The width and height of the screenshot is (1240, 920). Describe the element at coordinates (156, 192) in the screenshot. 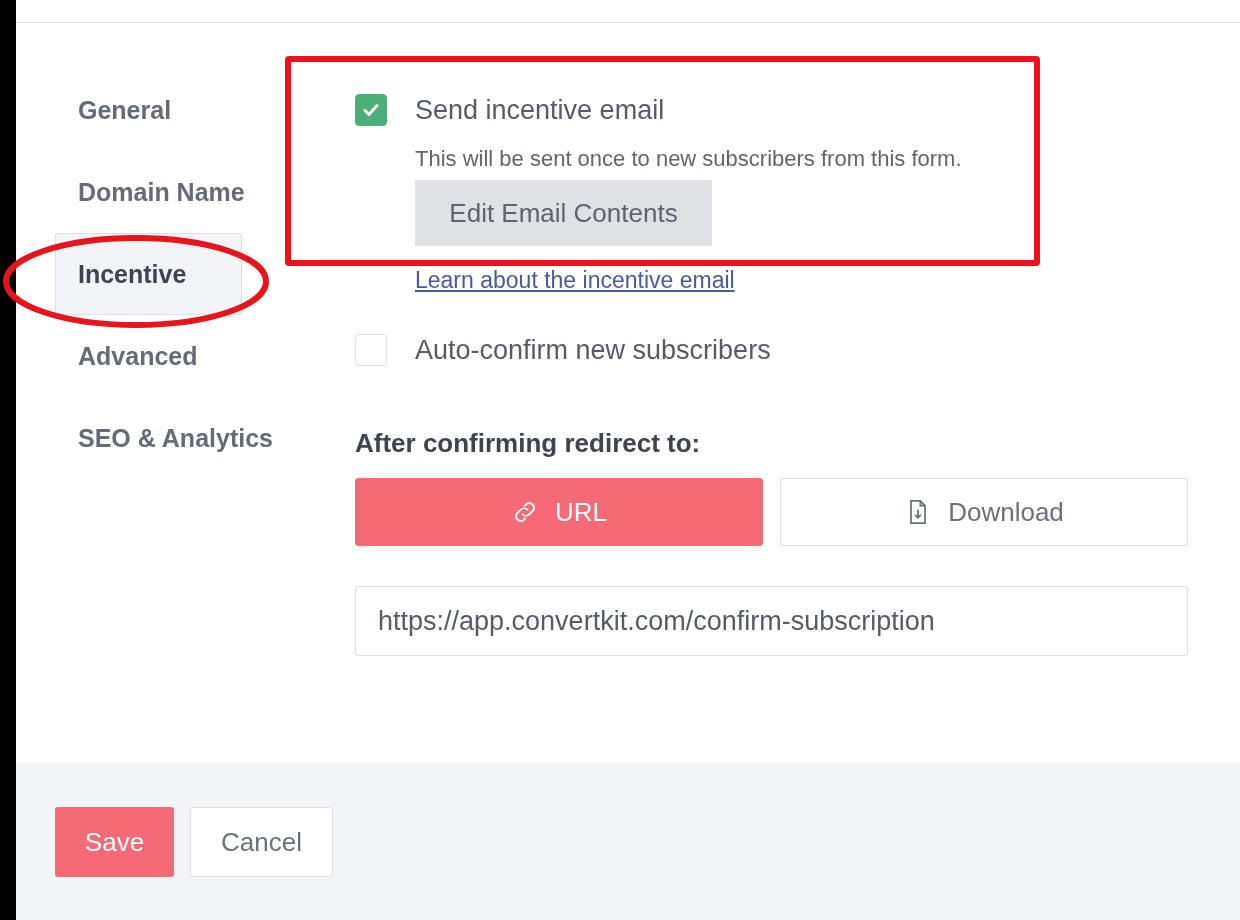

I see `nav-item: Domain Name` at that location.